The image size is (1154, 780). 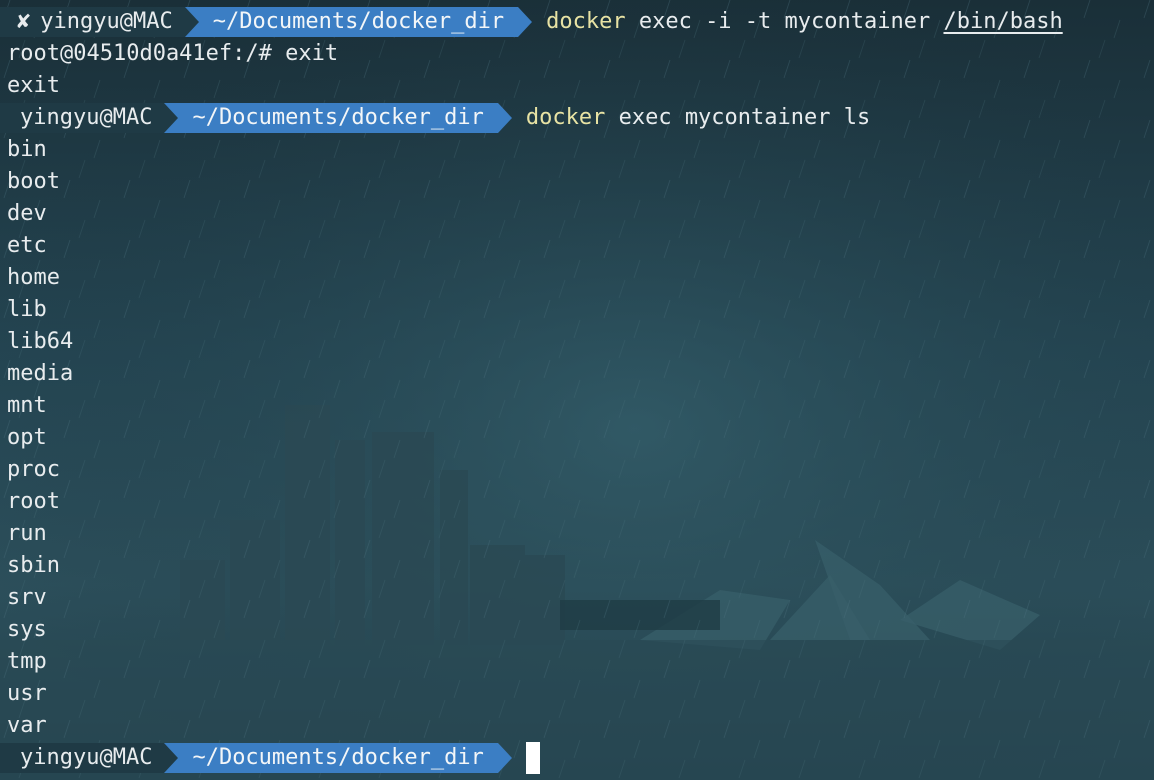 I want to click on ls-output-line: var, so click(x=27, y=725).